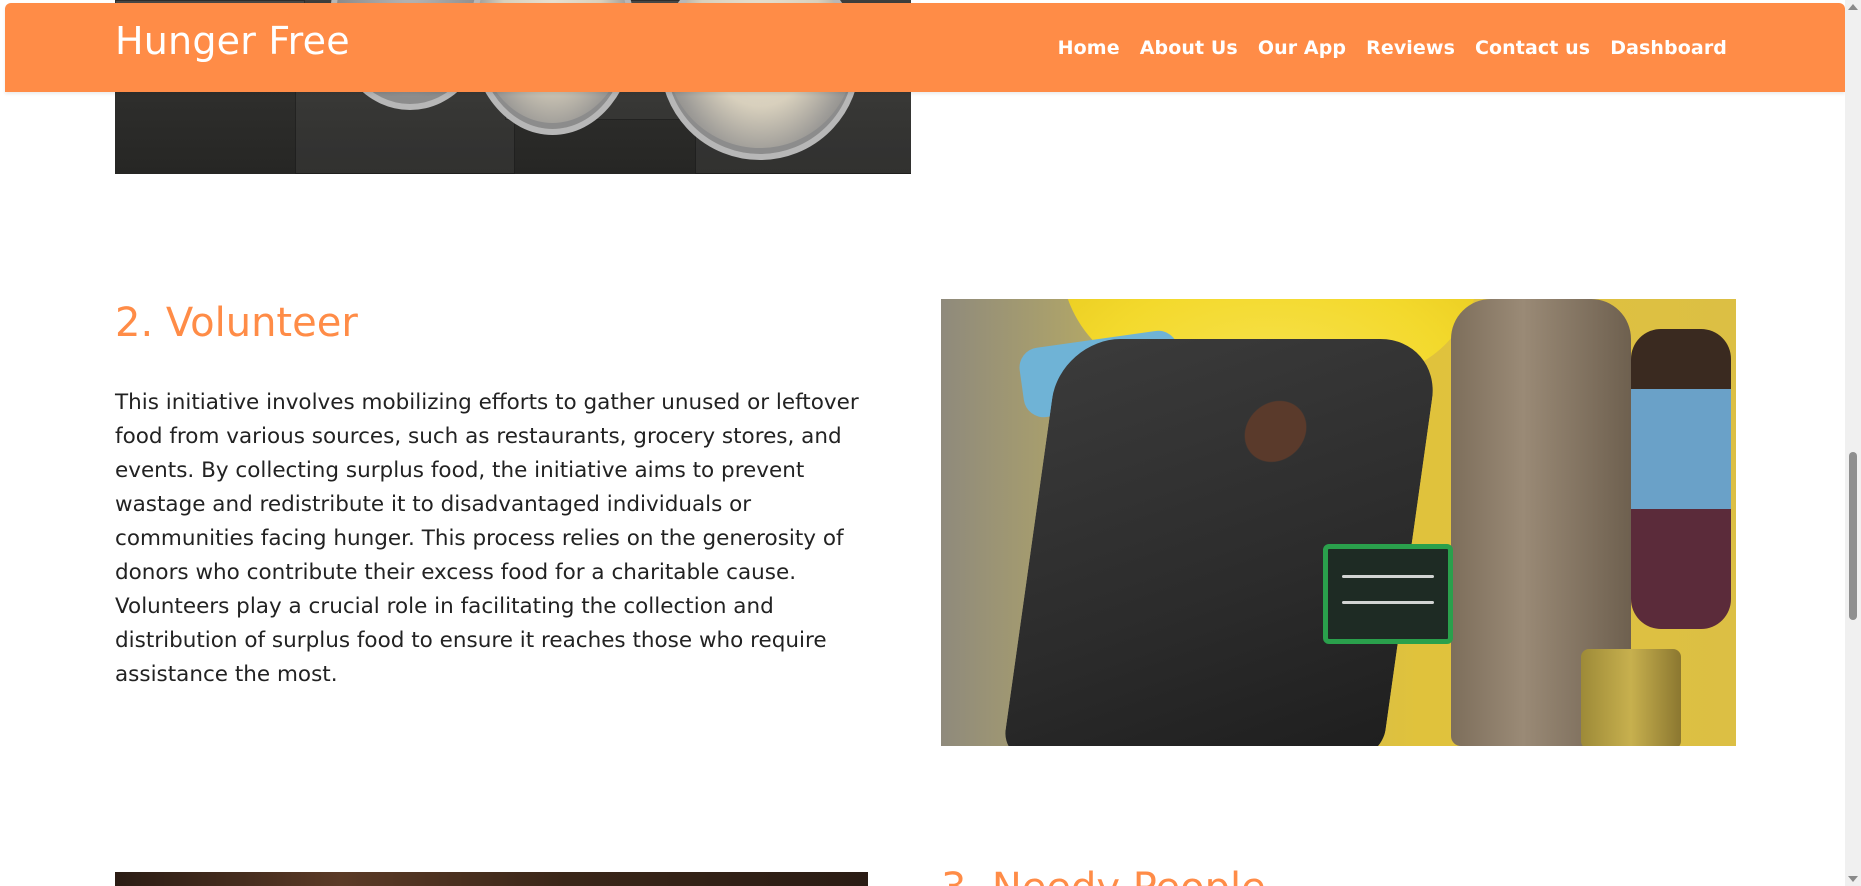  What do you see at coordinates (1631, 697) in the screenshot?
I see `bucket` at bounding box center [1631, 697].